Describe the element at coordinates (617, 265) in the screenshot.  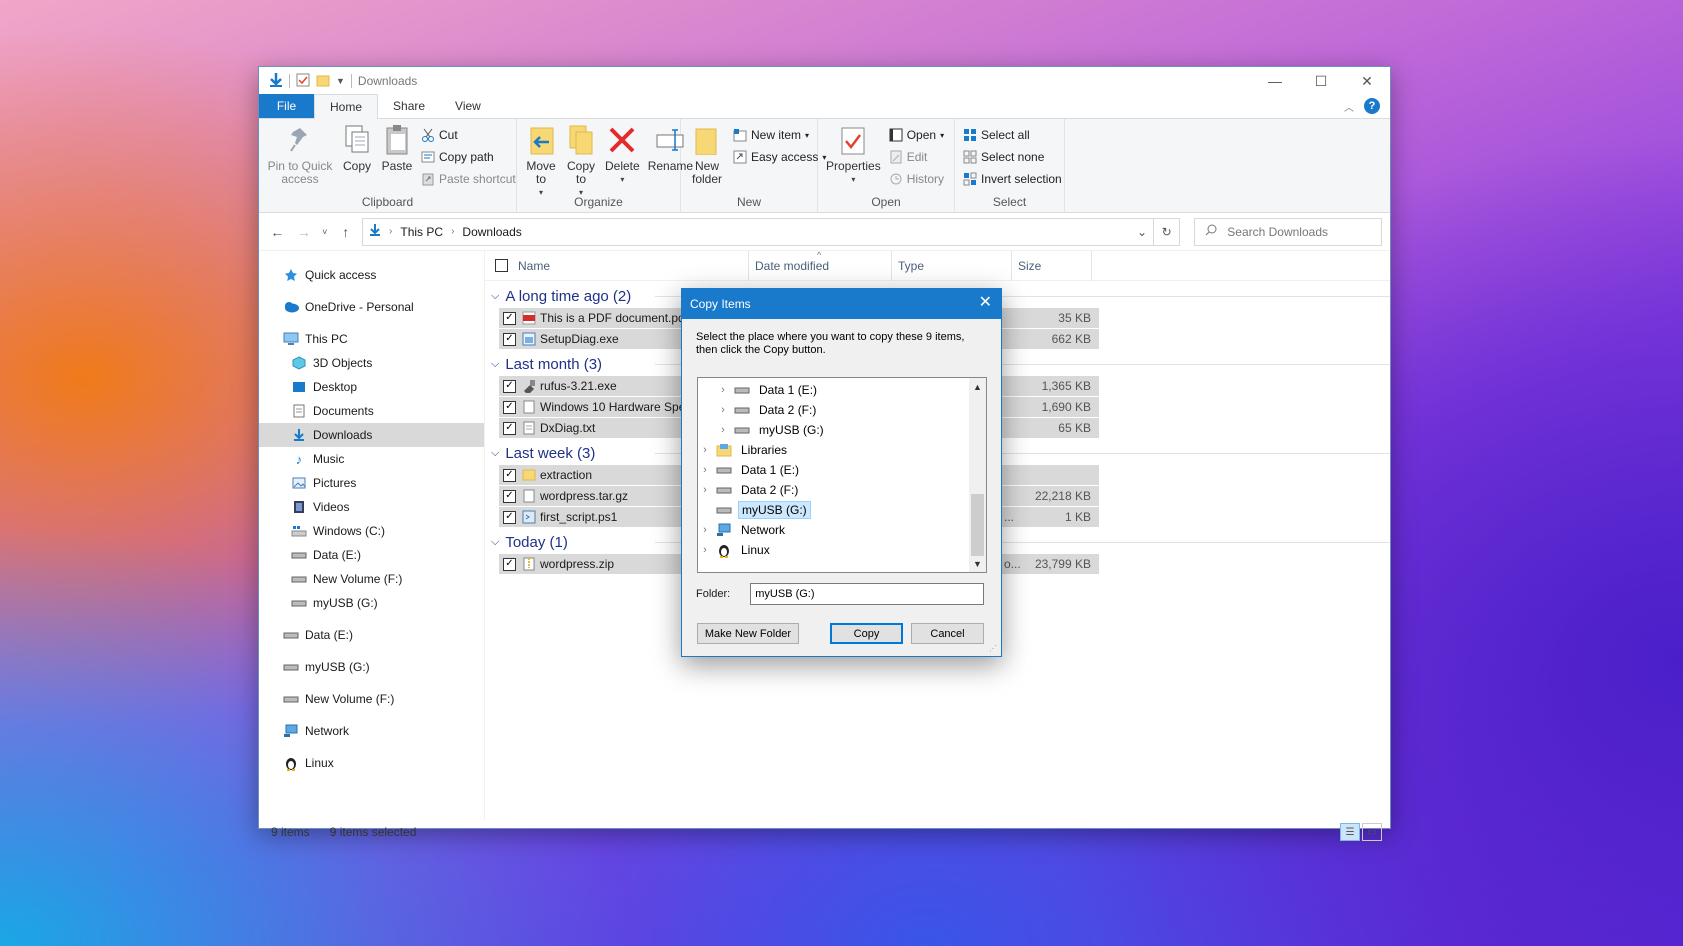
I see `column-name: Name` at that location.